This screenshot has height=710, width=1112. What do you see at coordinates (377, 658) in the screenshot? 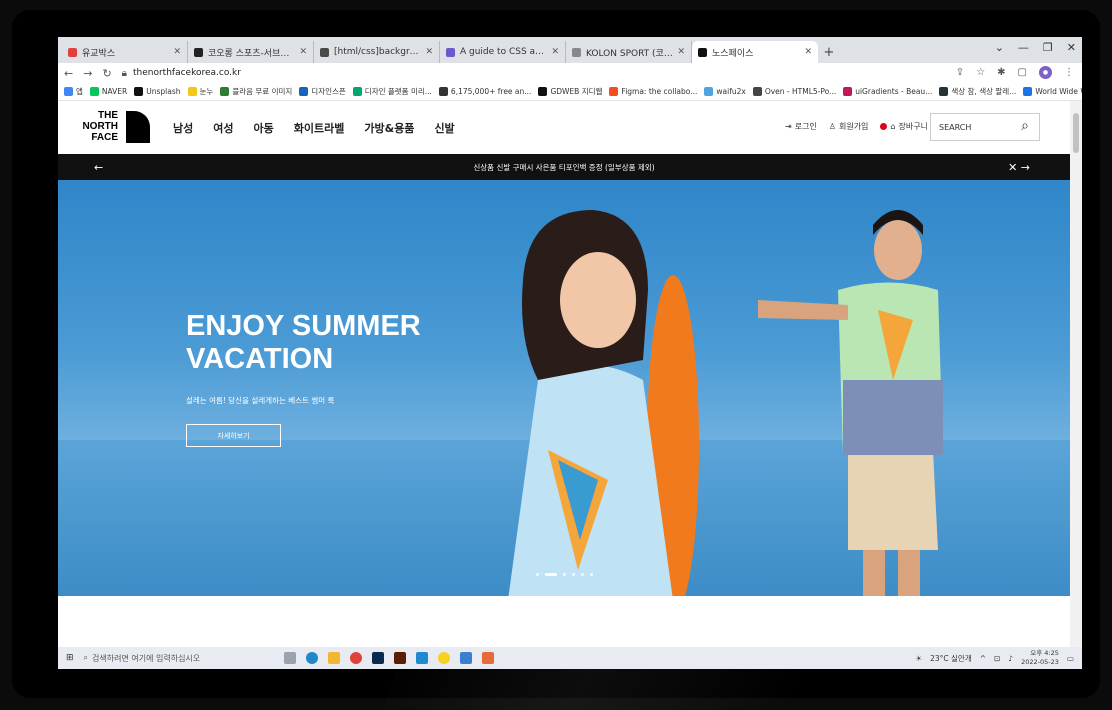
I see `photoshop-icon` at bounding box center [377, 658].